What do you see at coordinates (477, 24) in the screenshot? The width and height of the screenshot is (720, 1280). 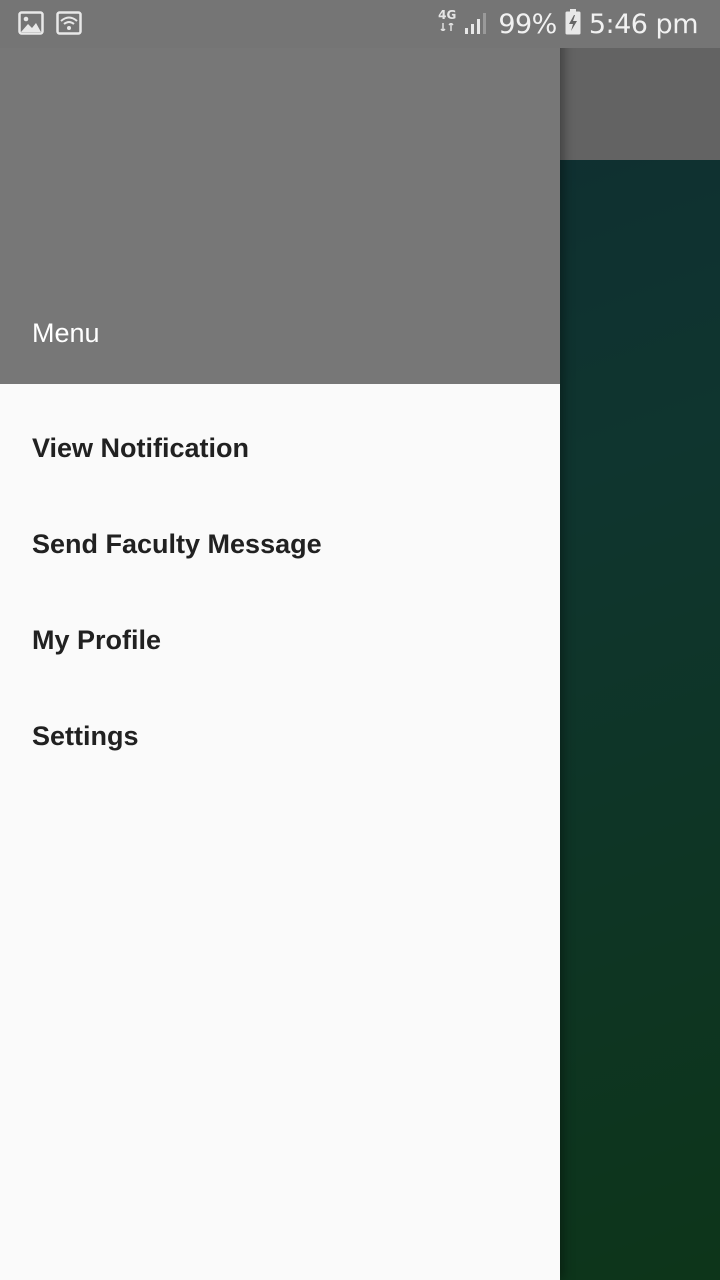 I see `signal-icon` at bounding box center [477, 24].